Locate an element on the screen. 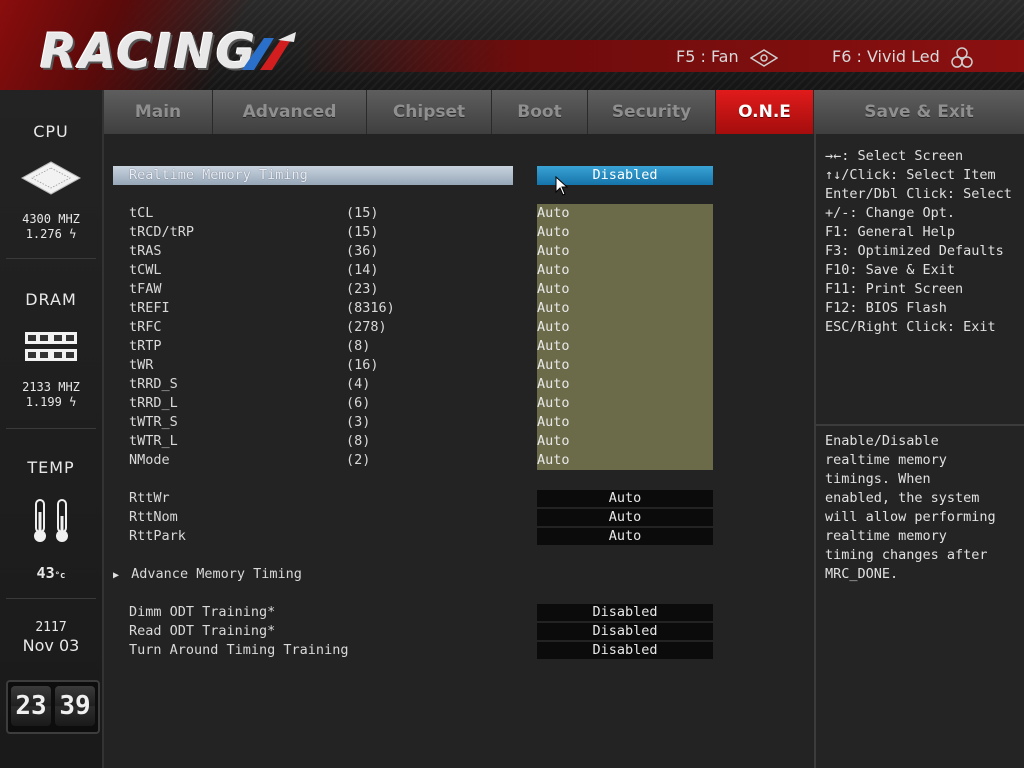  description-line: MRC_DONE. is located at coordinates (862, 574).